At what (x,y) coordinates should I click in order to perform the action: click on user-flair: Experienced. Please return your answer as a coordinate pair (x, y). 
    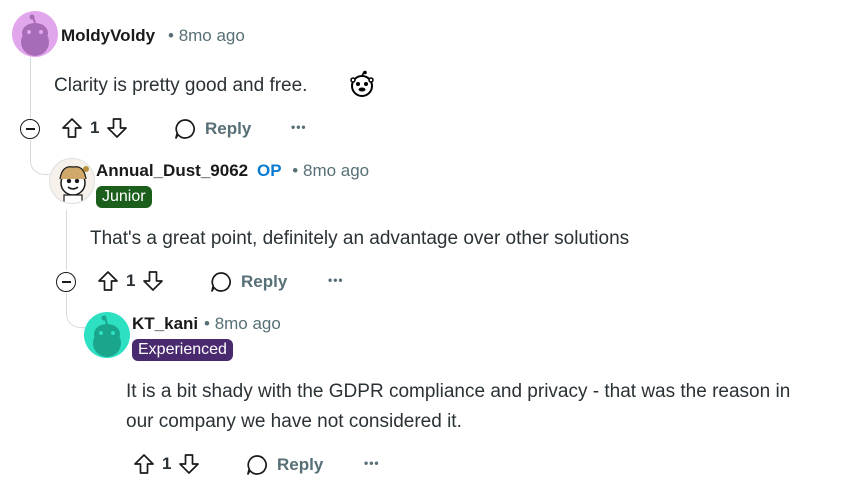
    Looking at the image, I should click on (182, 350).